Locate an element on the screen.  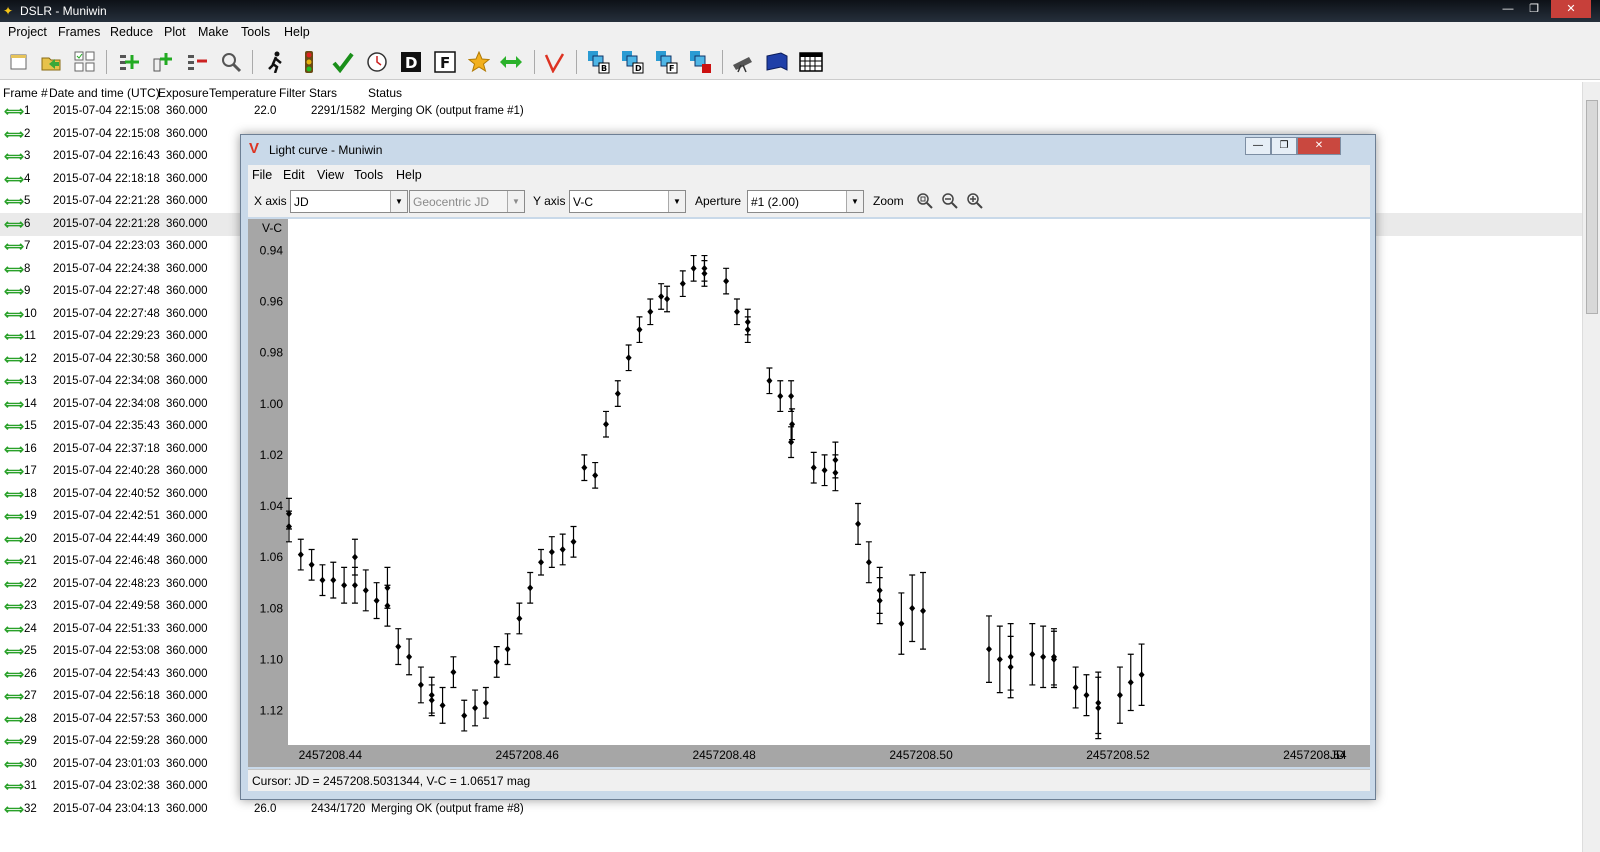
svg-text: D is located at coordinates (411, 63).